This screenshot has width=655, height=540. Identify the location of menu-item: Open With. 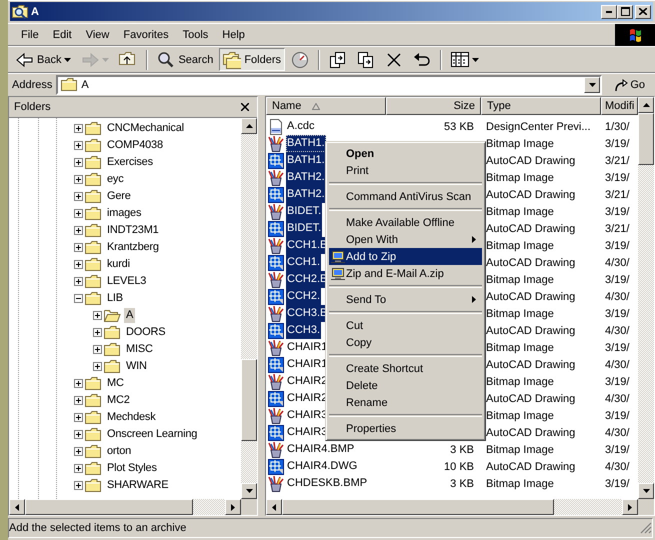
(405, 239).